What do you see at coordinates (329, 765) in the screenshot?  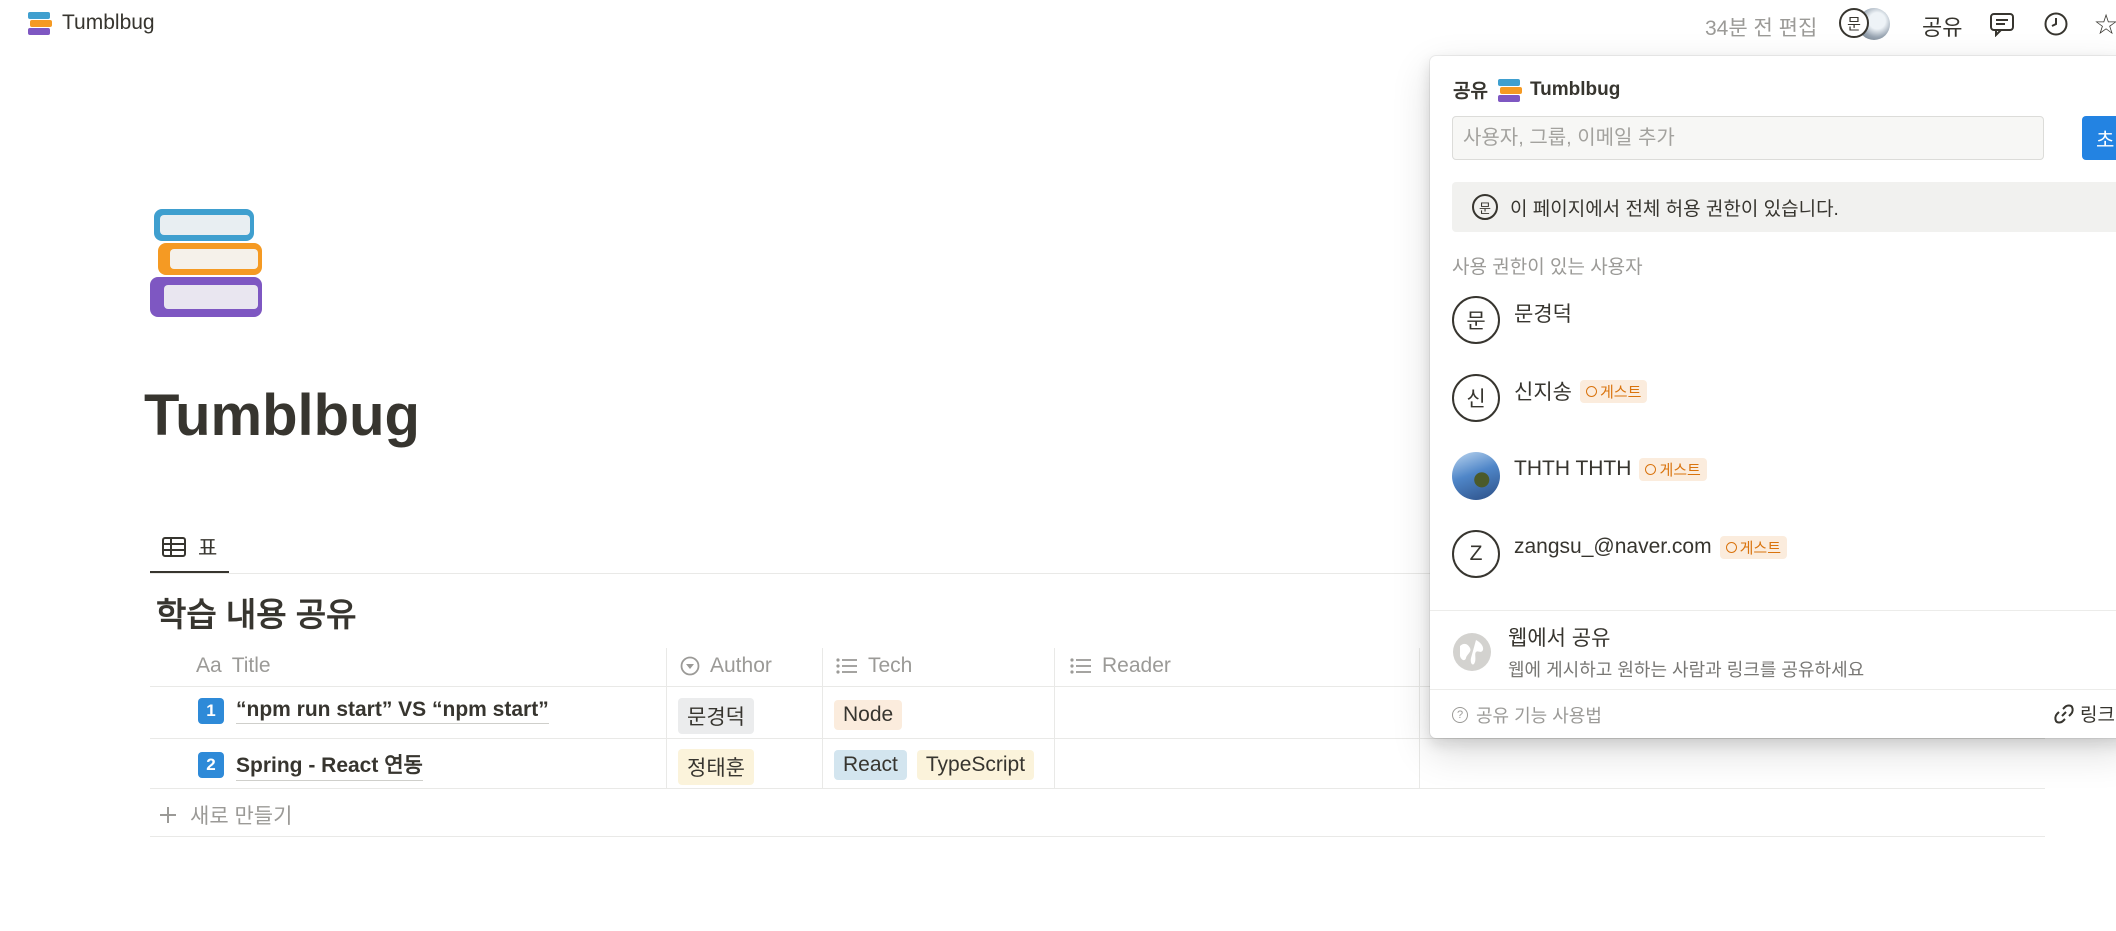 I see `row-title: Spring - React 연동` at bounding box center [329, 765].